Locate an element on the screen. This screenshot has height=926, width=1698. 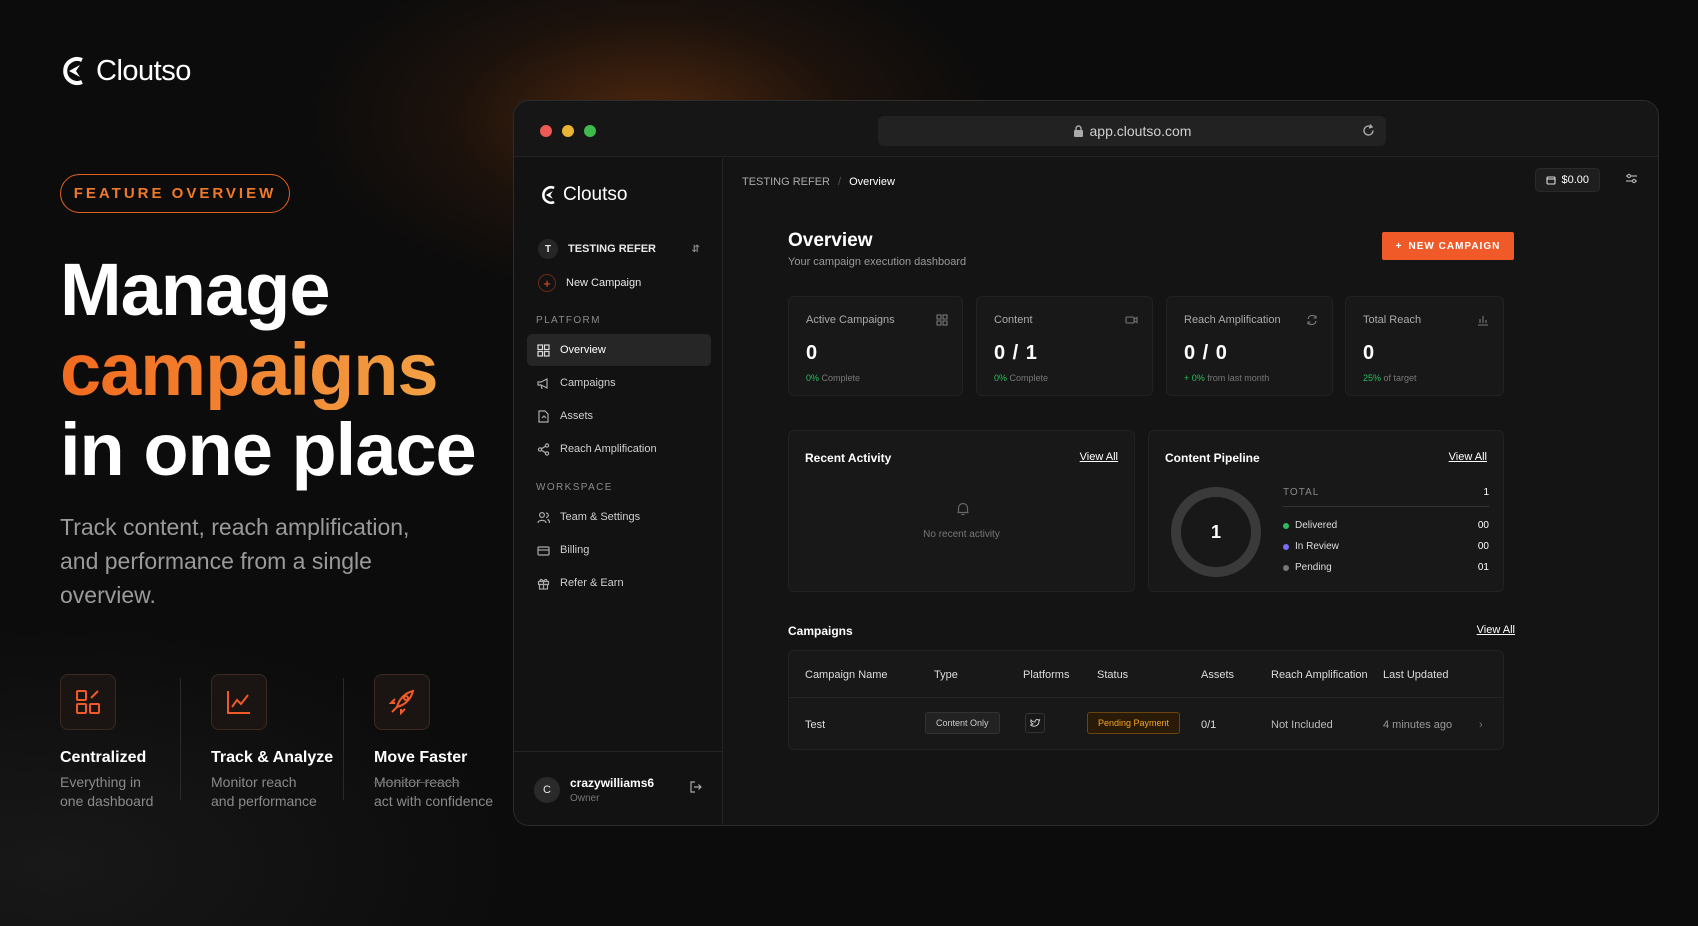
bar-chart-icon is located at coordinates (1483, 321).